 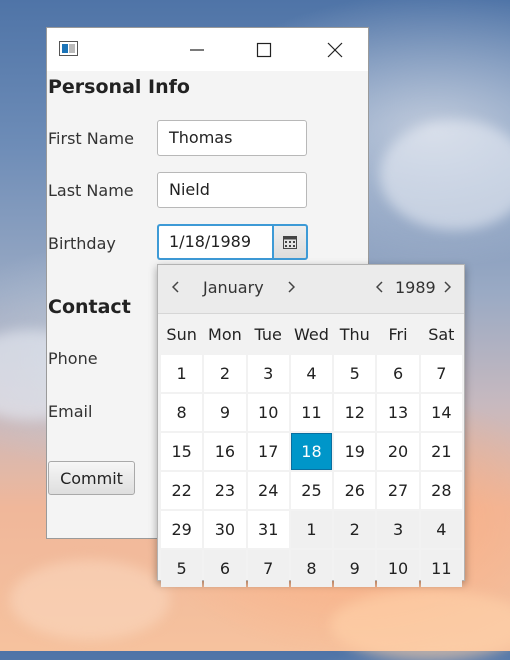 I want to click on phone-label: Phone, so click(x=73, y=358).